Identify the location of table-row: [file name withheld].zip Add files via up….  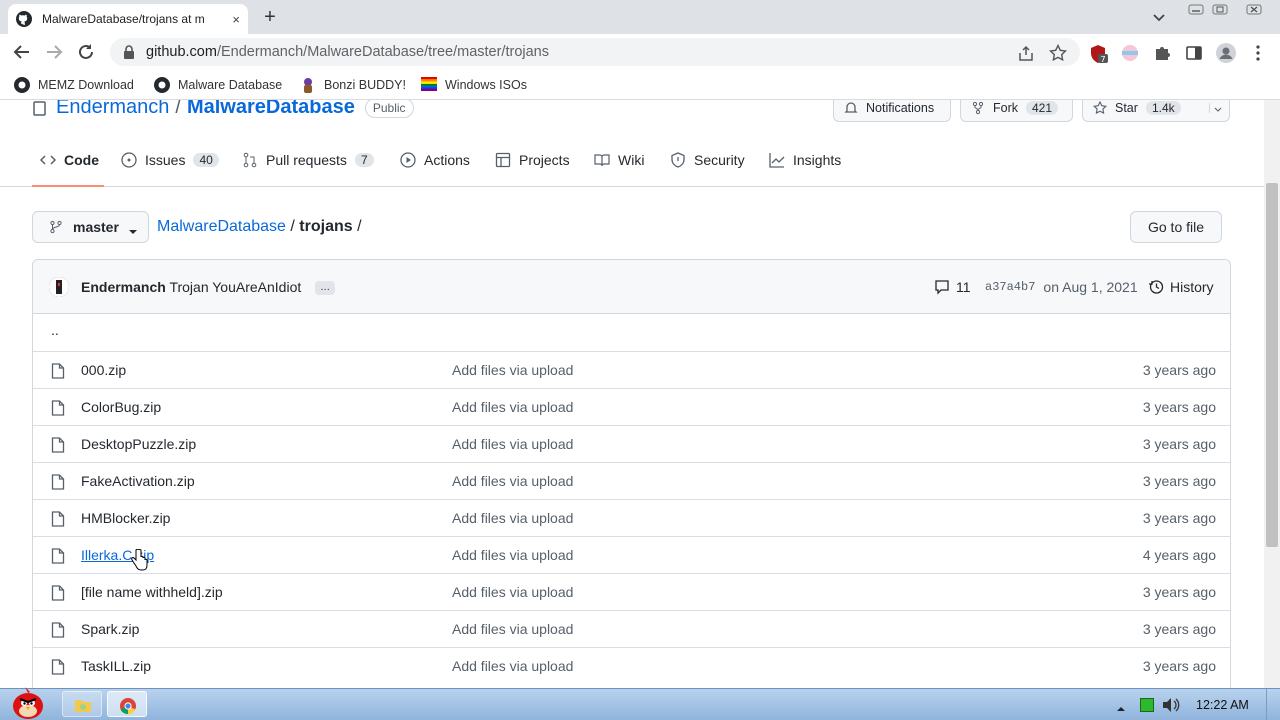
(631, 591).